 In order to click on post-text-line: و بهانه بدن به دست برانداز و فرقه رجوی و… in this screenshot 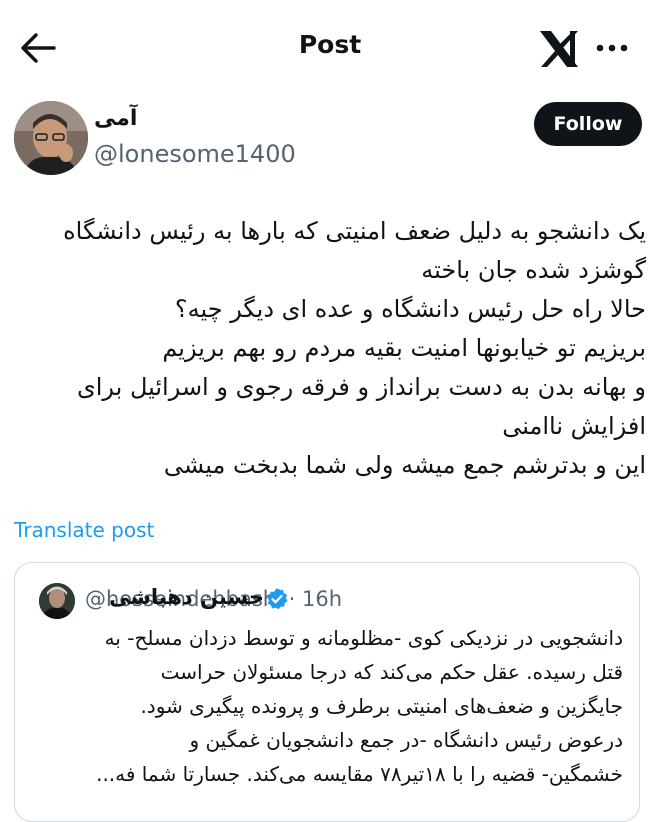, I will do `click(361, 387)`.